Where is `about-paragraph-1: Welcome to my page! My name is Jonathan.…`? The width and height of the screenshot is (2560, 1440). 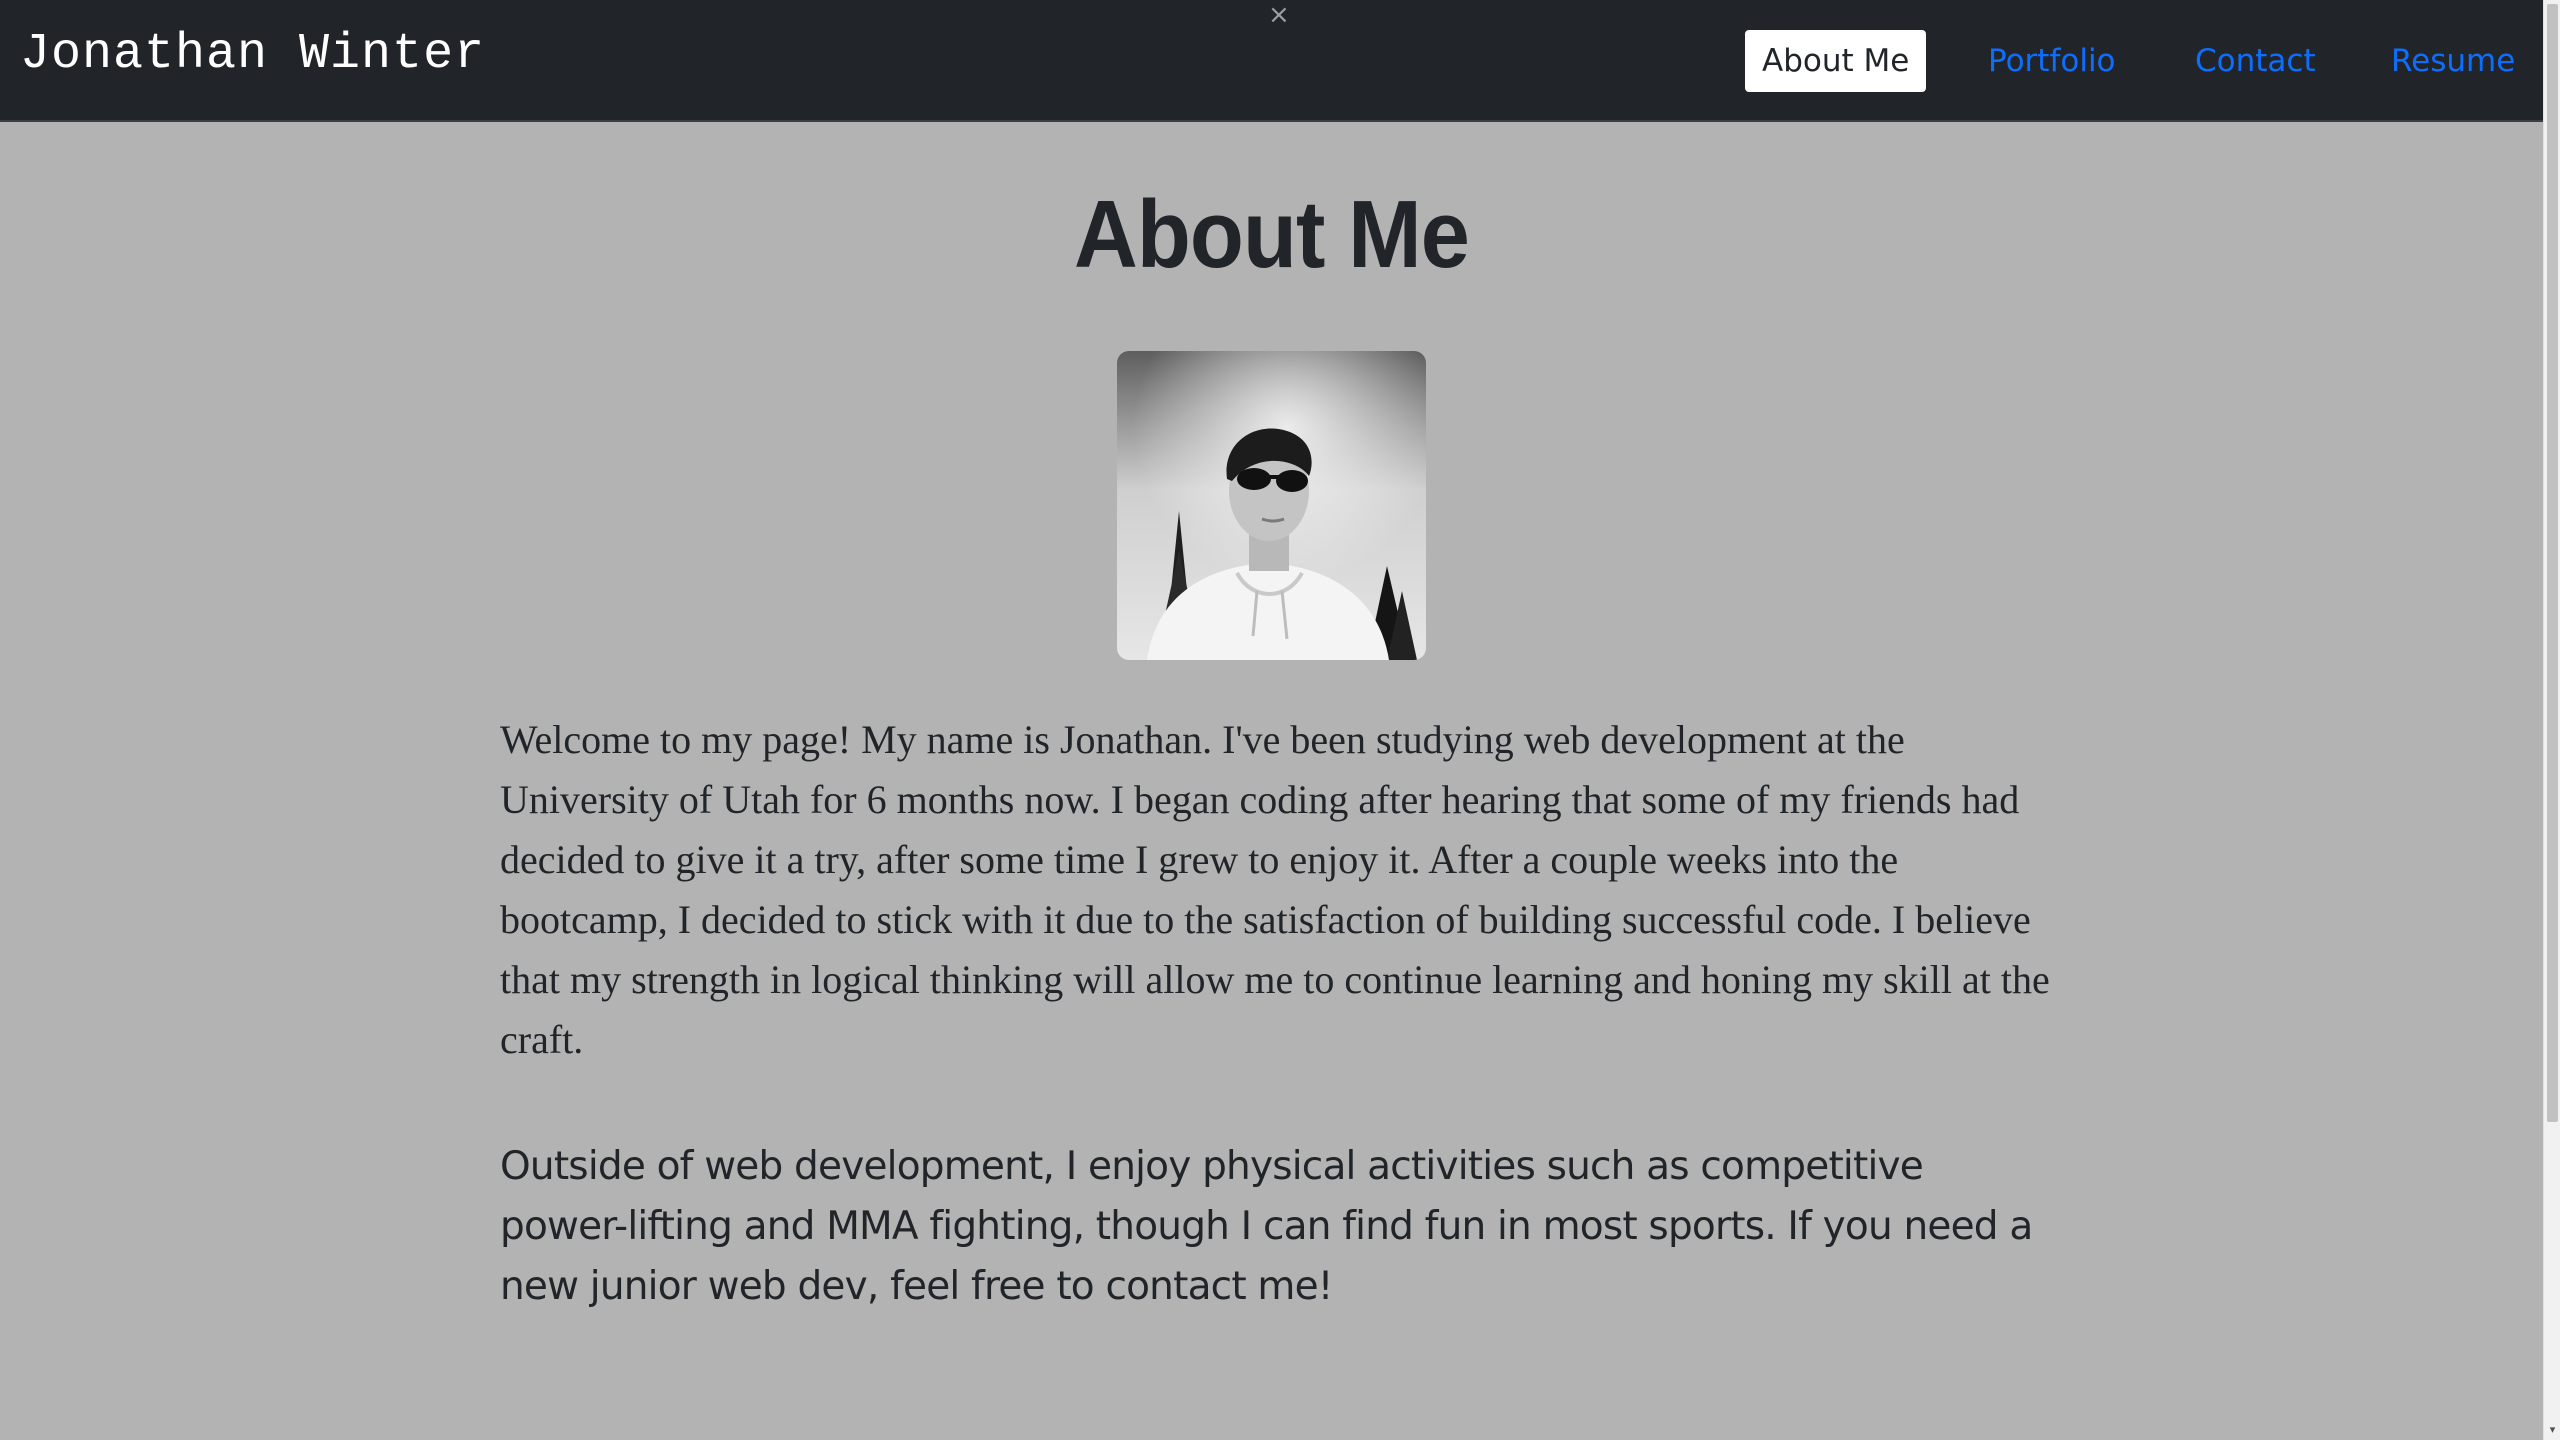 about-paragraph-1: Welcome to my page! My name is Jonathan.… is located at coordinates (1275, 889).